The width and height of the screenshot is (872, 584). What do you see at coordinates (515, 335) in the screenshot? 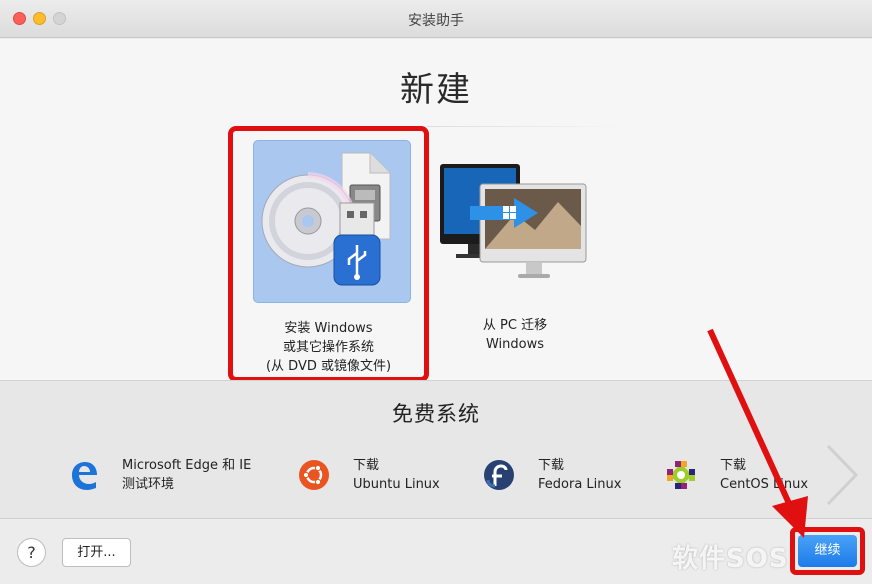
I see `migrate-option-label: 从 PC 迁移 Windows` at bounding box center [515, 335].